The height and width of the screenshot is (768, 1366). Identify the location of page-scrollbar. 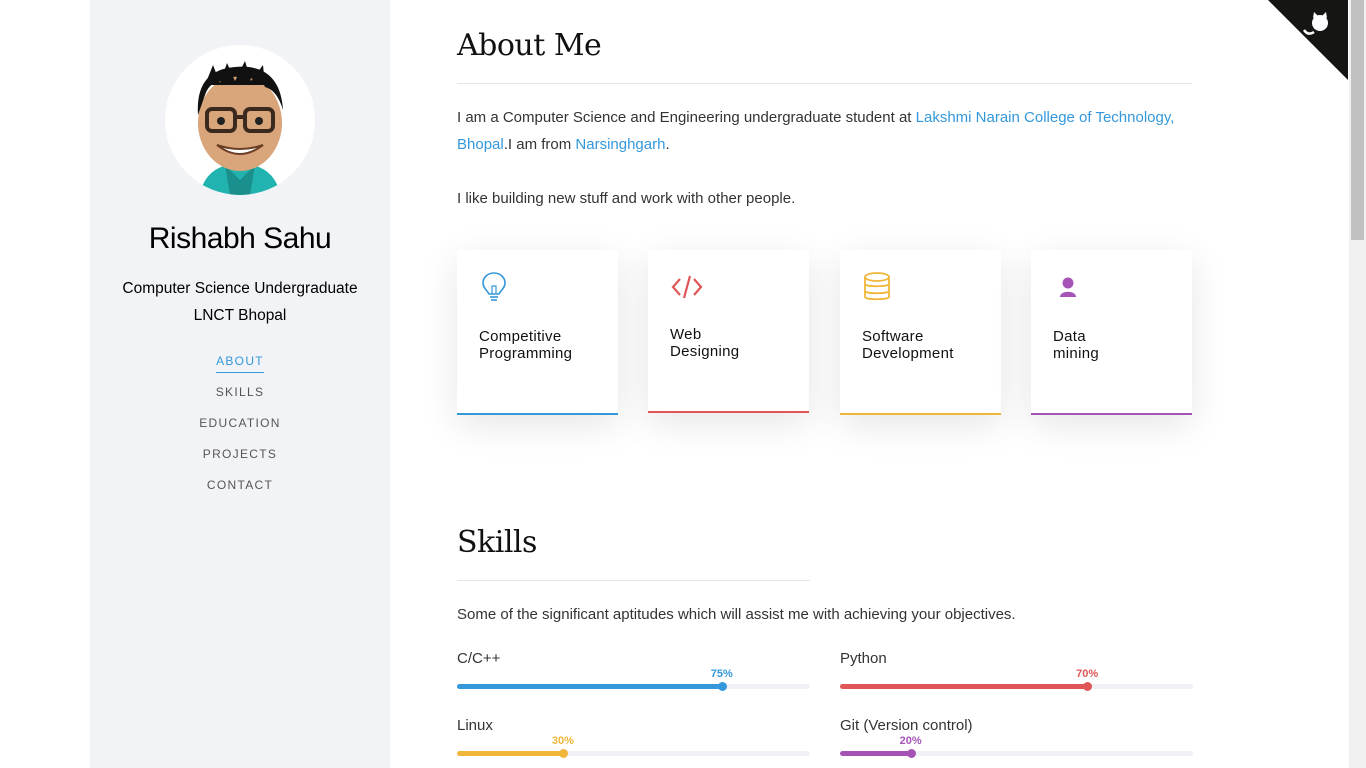
(1357, 384).